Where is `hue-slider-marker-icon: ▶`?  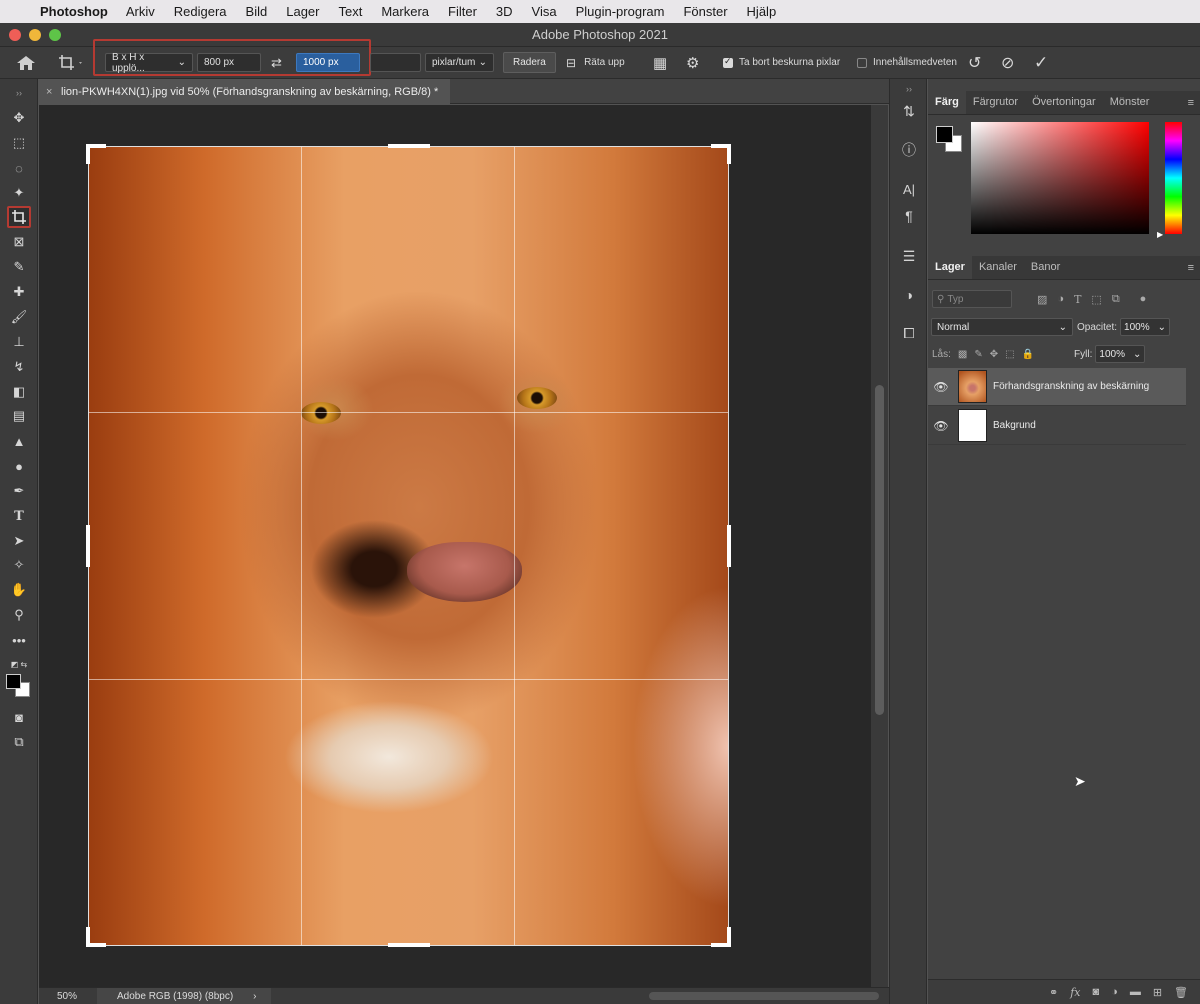
hue-slider-marker-icon: ▶ is located at coordinates (1160, 234).